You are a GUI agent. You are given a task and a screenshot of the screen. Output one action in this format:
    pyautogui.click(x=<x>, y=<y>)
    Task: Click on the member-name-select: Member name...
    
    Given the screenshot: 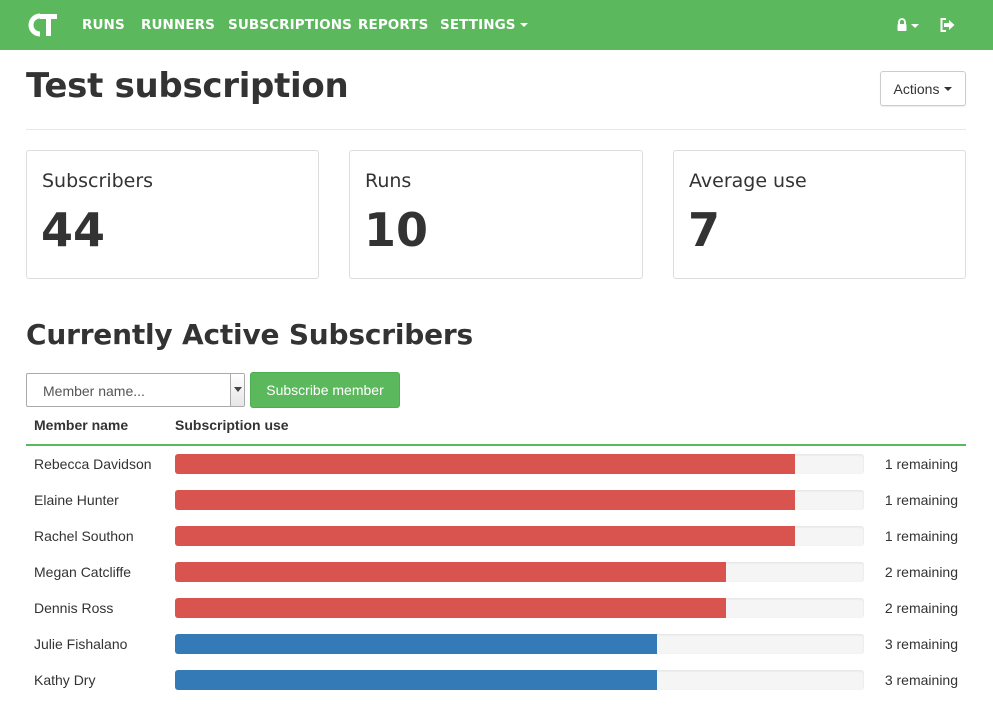 What is the action you would take?
    pyautogui.click(x=135, y=390)
    